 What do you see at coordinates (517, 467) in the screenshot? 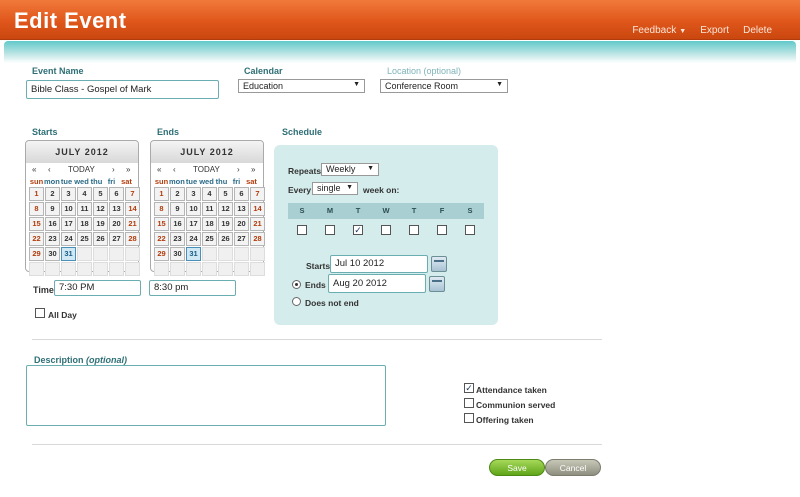
I see `save-button: Save` at bounding box center [517, 467].